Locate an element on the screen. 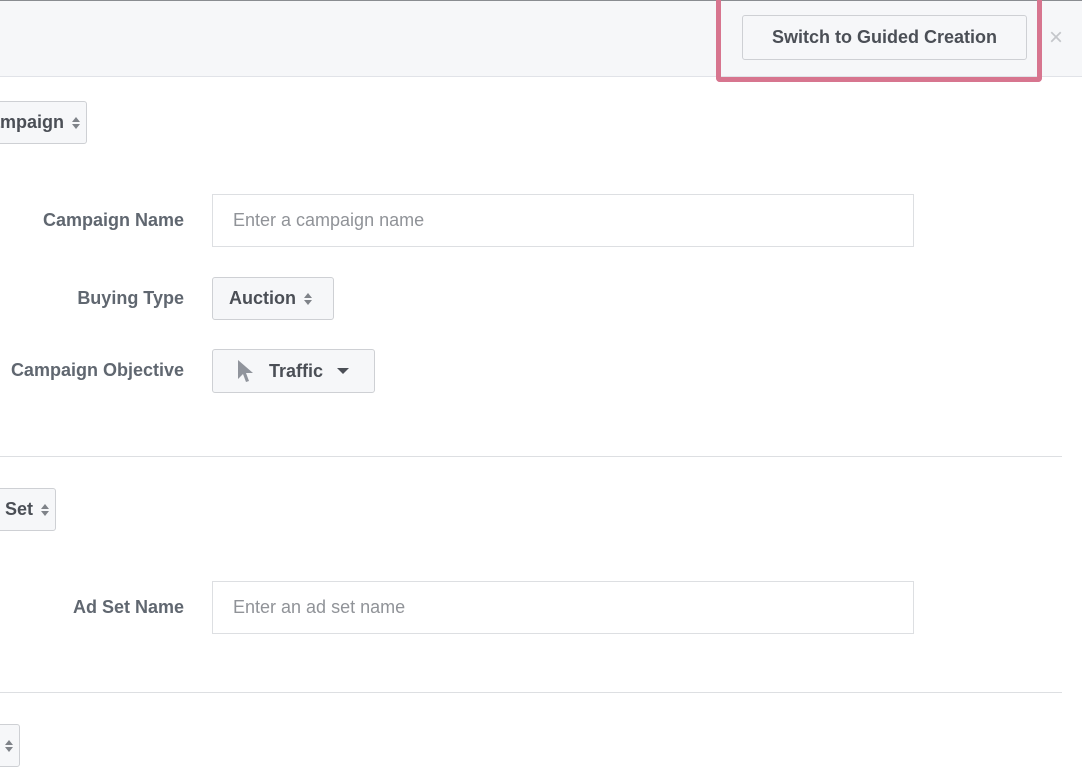 The width and height of the screenshot is (1082, 767). campaign-objective-label: Campaign Objective is located at coordinates (97, 370).